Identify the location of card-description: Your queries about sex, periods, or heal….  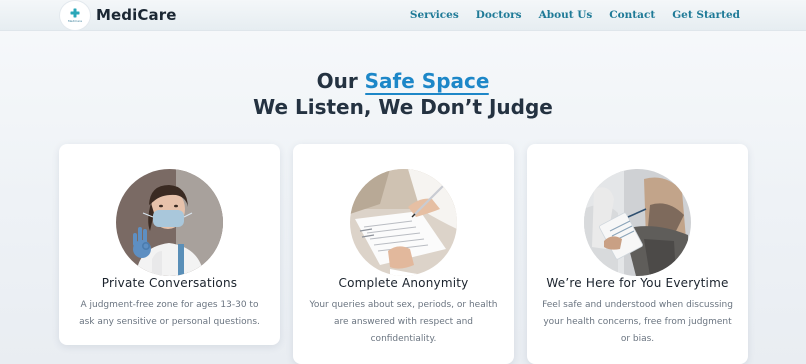
(403, 322).